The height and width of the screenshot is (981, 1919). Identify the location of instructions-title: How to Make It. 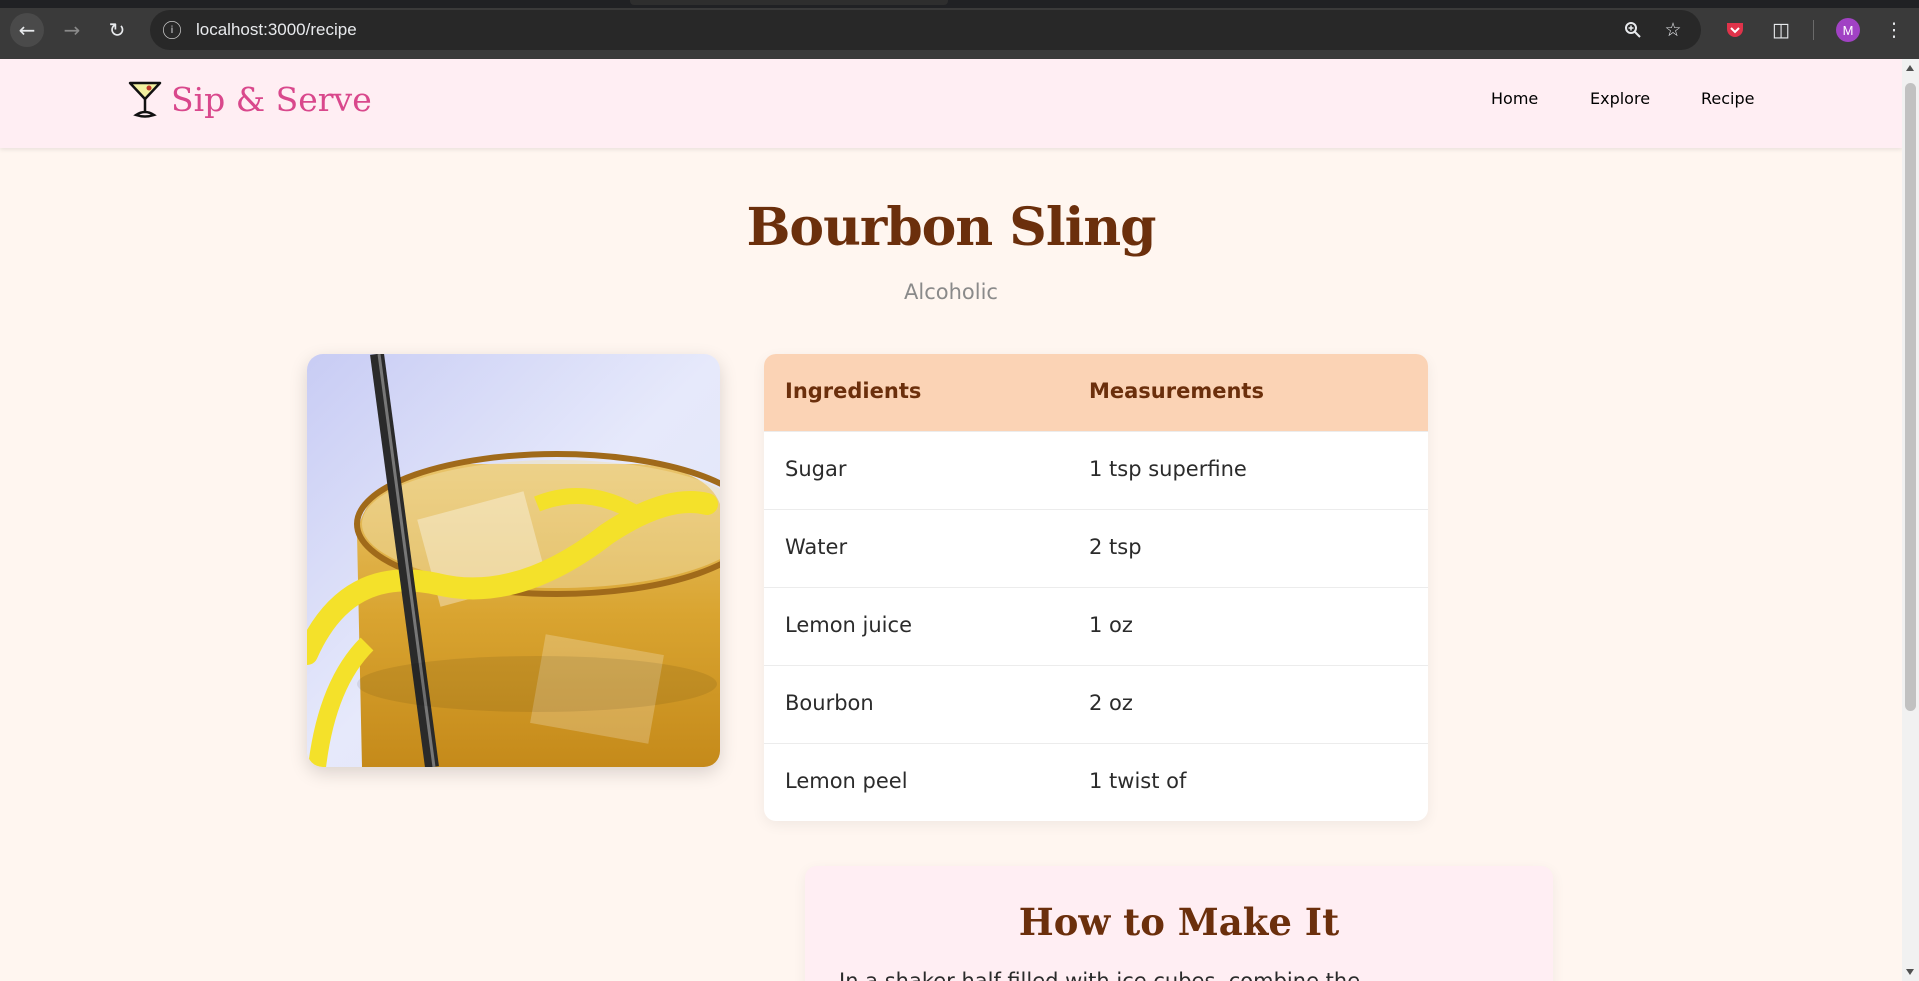
(1179, 922).